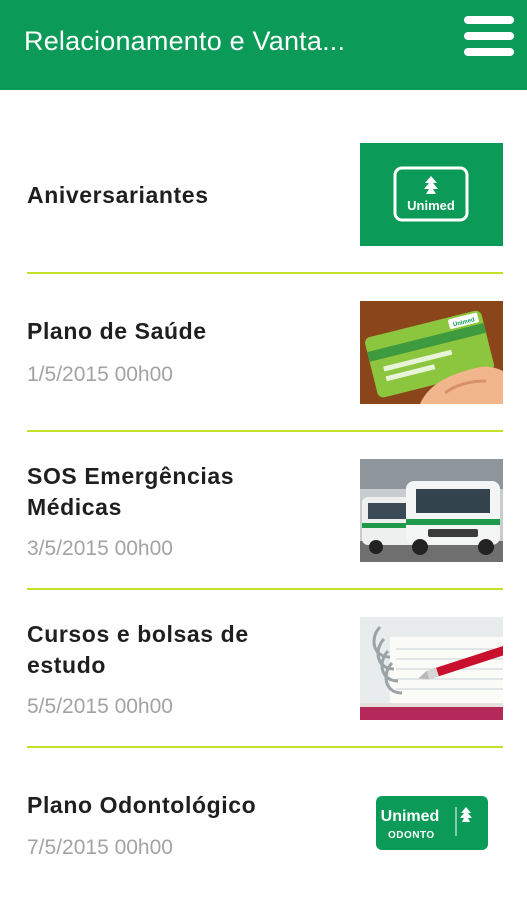 This screenshot has width=527, height=900. I want to click on ambulance-thumbnail, so click(431, 510).